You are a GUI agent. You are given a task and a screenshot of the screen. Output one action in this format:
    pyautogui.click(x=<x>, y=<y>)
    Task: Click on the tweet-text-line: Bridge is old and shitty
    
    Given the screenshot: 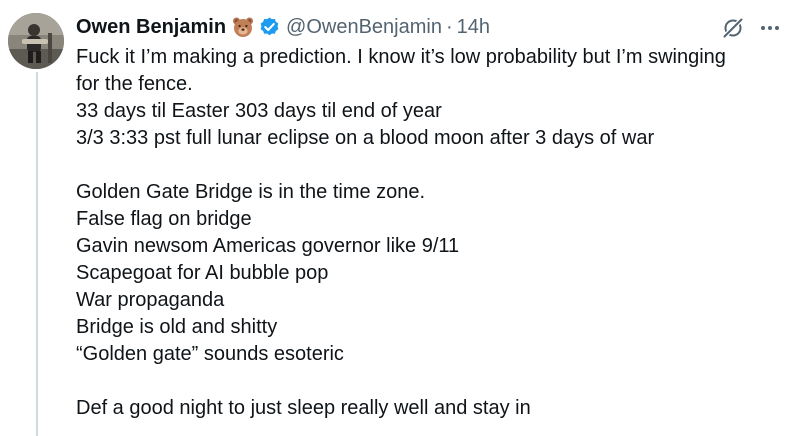 What is the action you would take?
    pyautogui.click(x=177, y=327)
    